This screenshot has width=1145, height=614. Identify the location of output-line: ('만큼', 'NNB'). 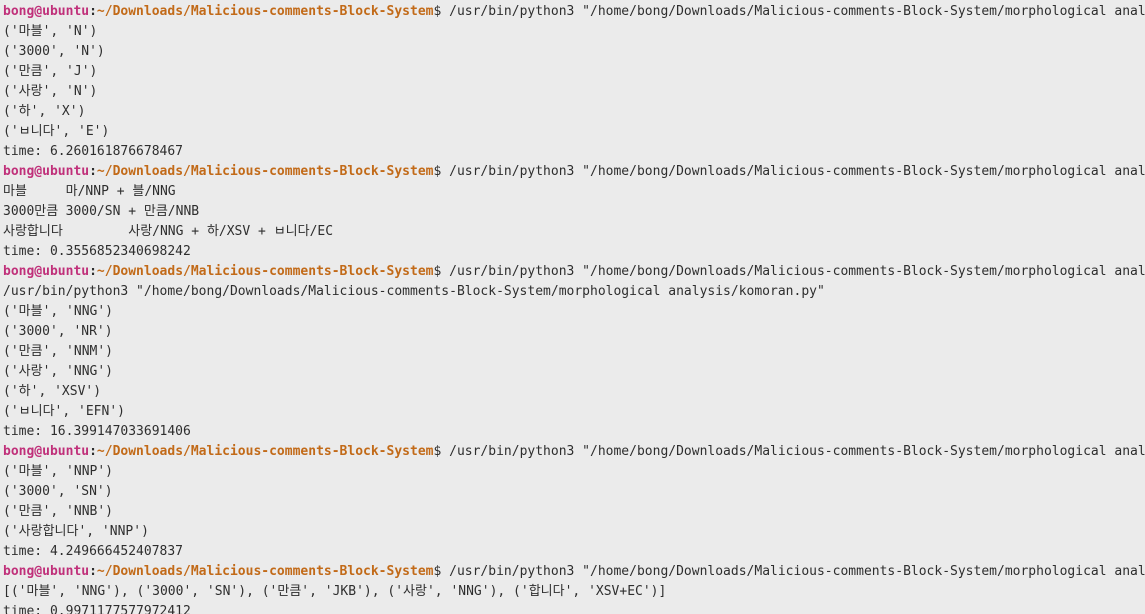
(574, 512).